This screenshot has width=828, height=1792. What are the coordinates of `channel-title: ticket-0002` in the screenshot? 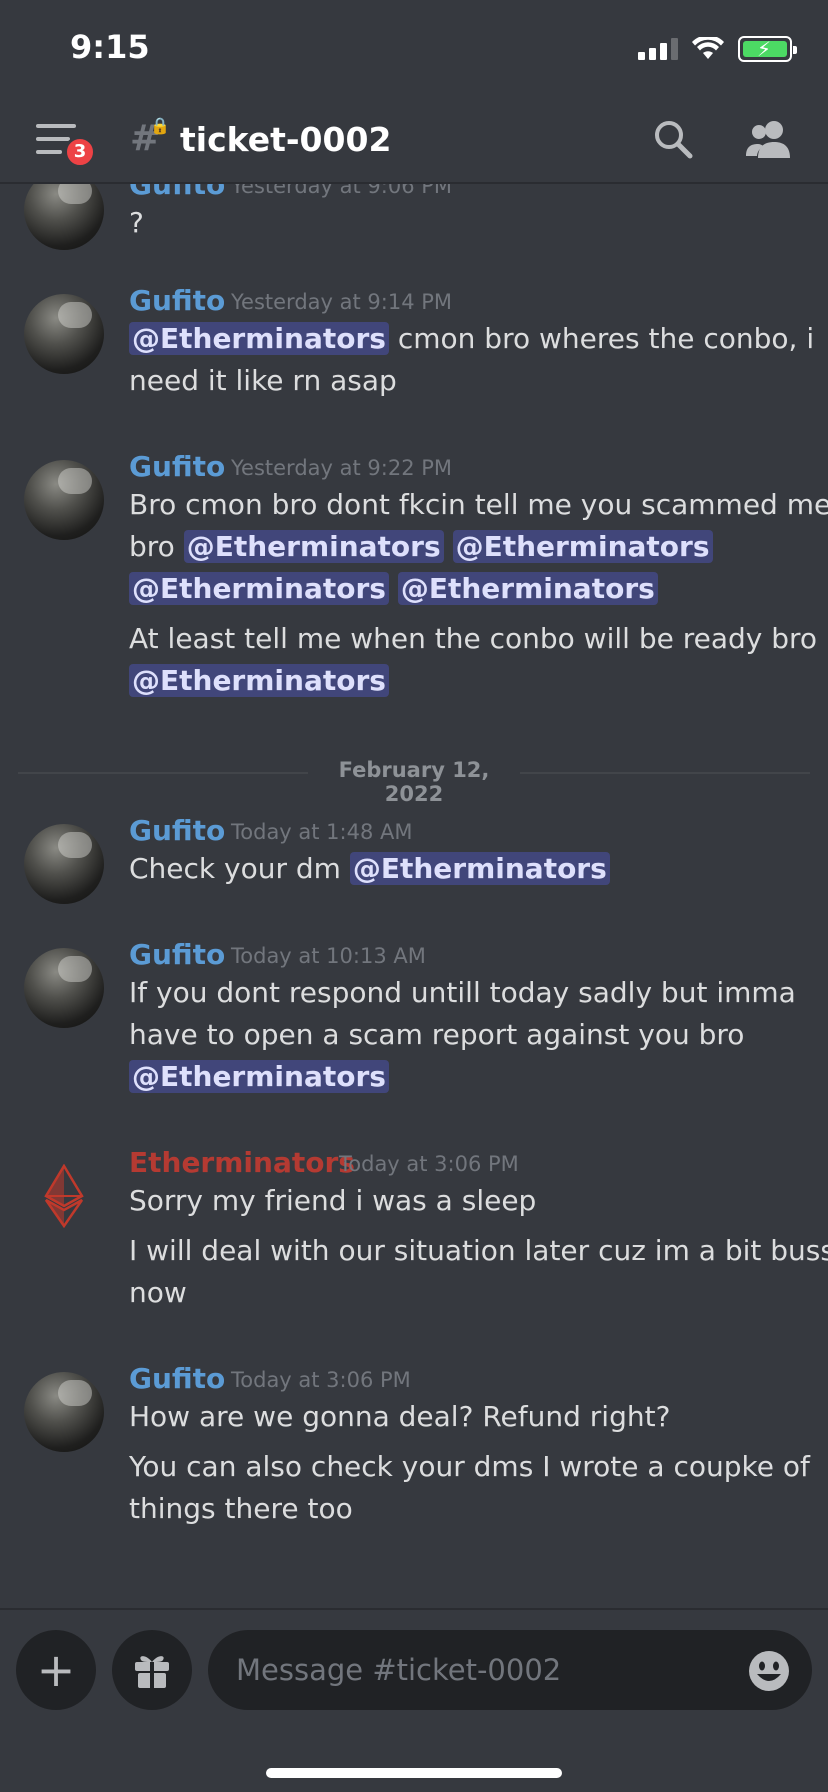 It's located at (285, 139).